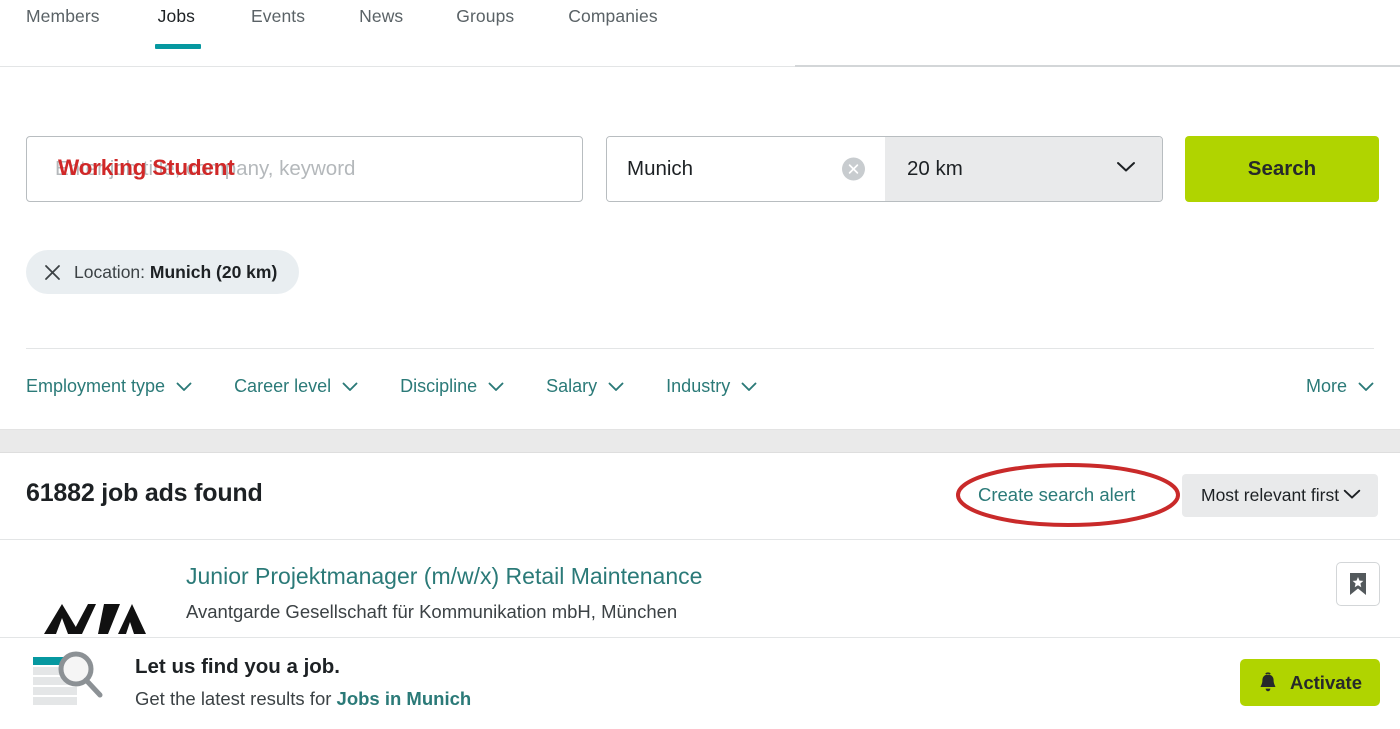  I want to click on nav-tab-news: News, so click(381, 30).